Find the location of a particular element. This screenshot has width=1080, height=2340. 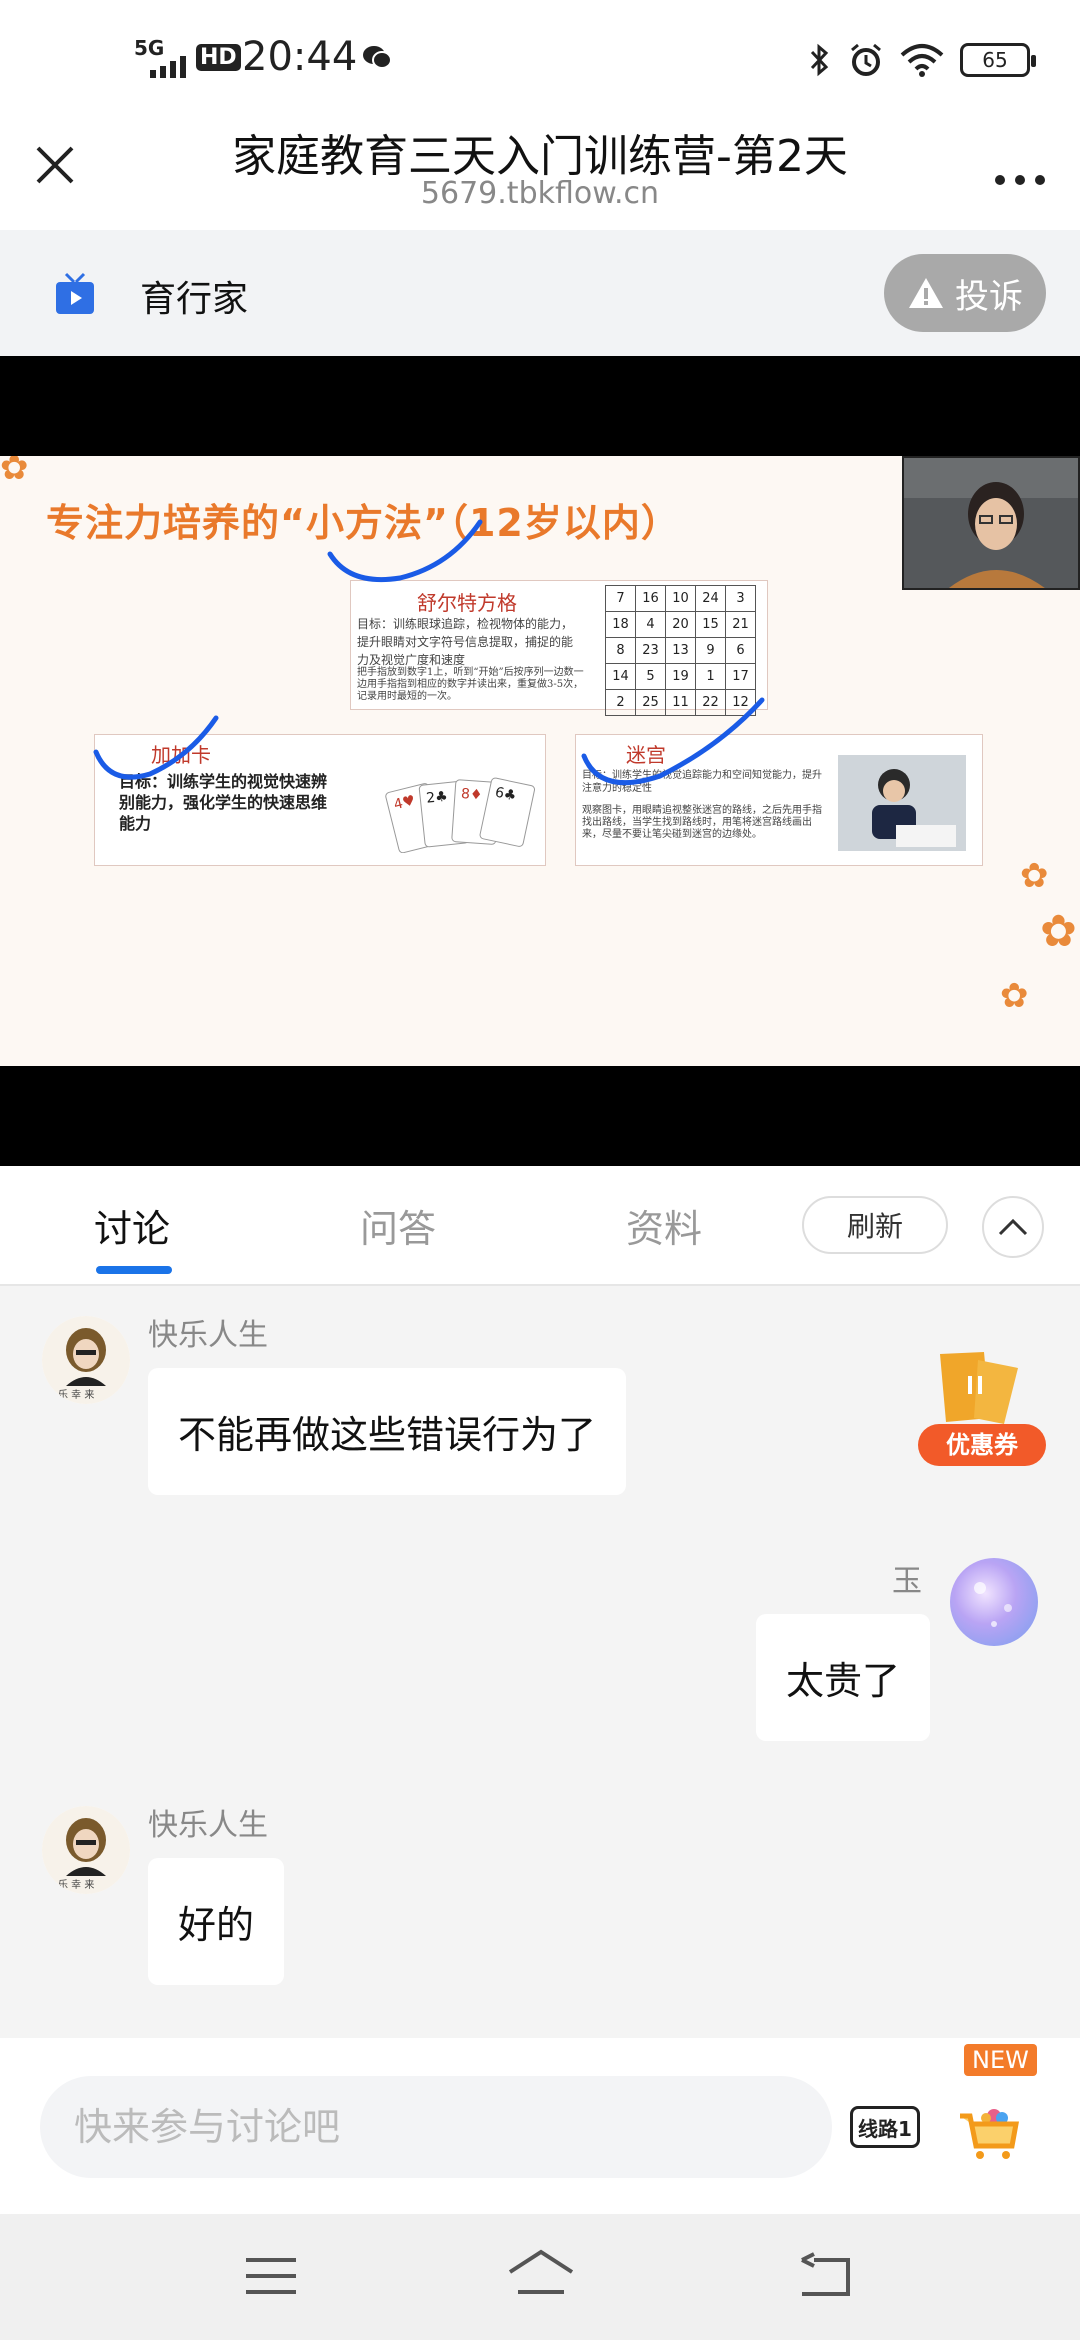

signal-icon is located at coordinates (168, 67).